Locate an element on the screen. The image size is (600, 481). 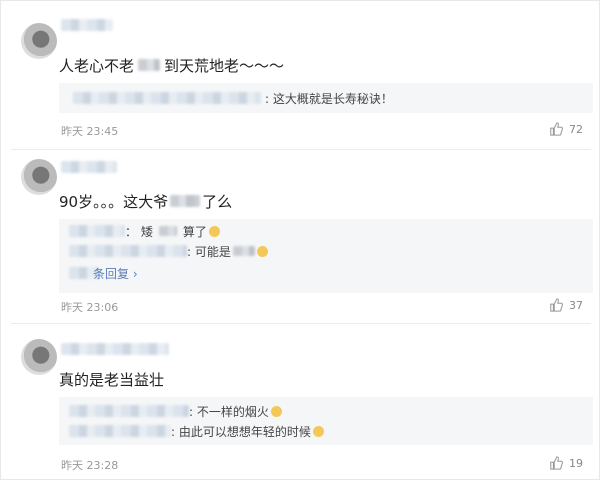
reply-text: : 由此可以想想年轻的时候 is located at coordinates (247, 431).